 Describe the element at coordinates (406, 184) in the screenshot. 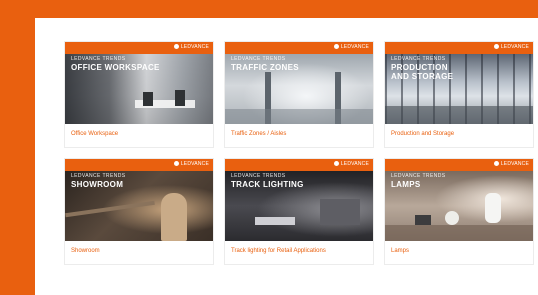

I see `card-title: LAMPS` at that location.